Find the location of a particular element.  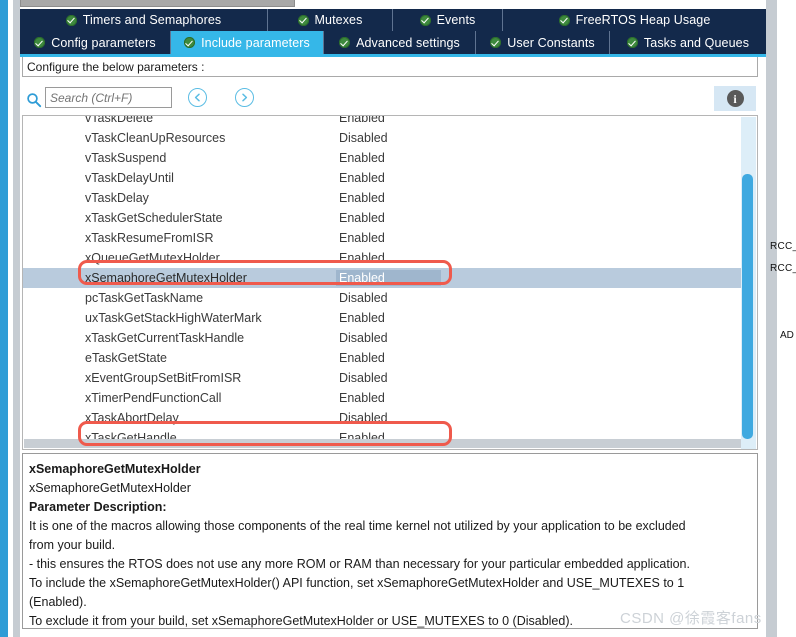

configure-bar: Configure the below parameters : is located at coordinates (390, 67).